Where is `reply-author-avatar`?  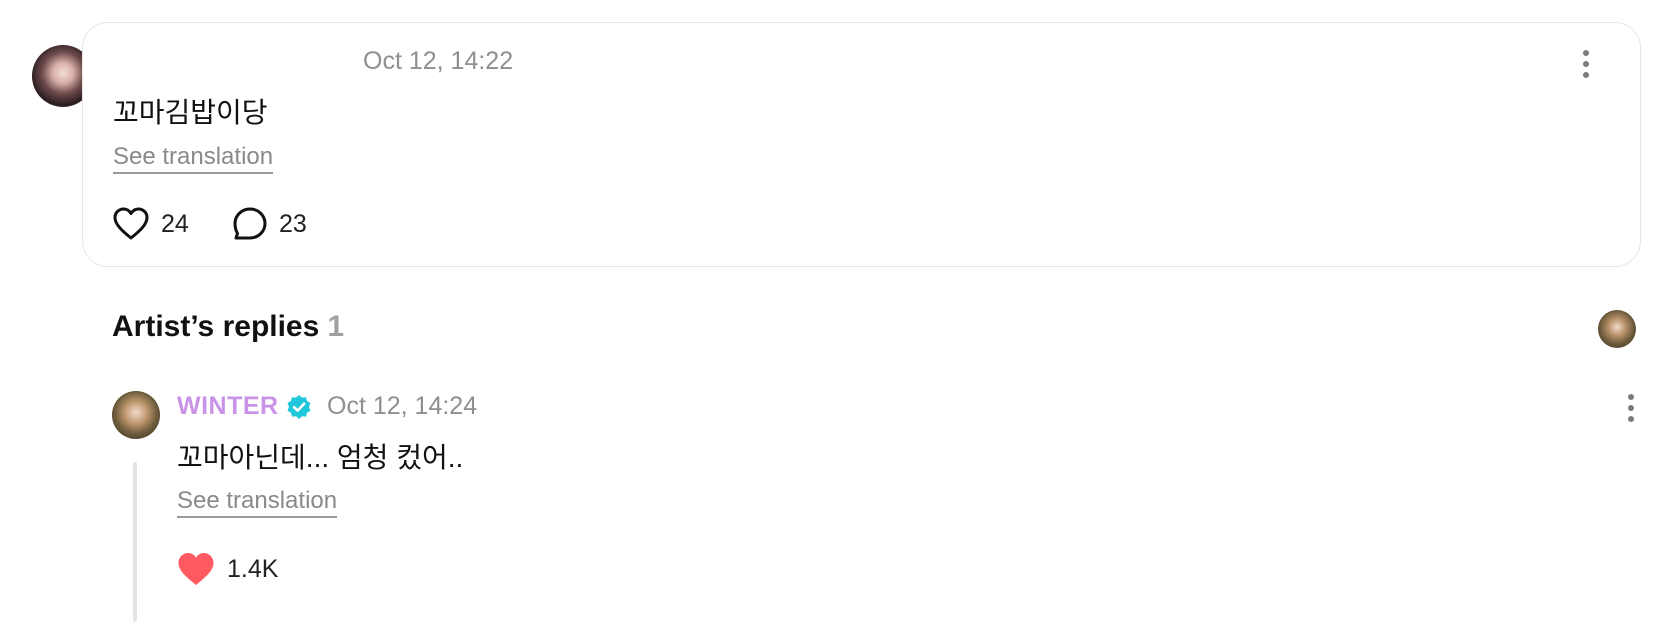
reply-author-avatar is located at coordinates (136, 415).